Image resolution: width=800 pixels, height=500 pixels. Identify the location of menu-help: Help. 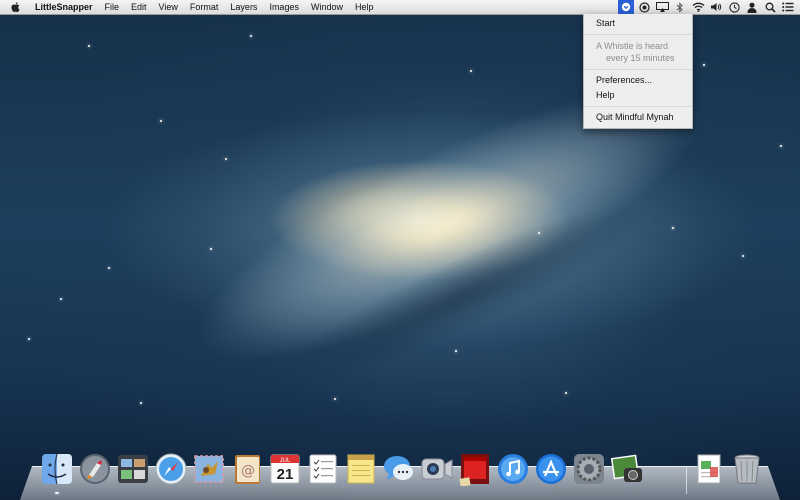
(364, 7).